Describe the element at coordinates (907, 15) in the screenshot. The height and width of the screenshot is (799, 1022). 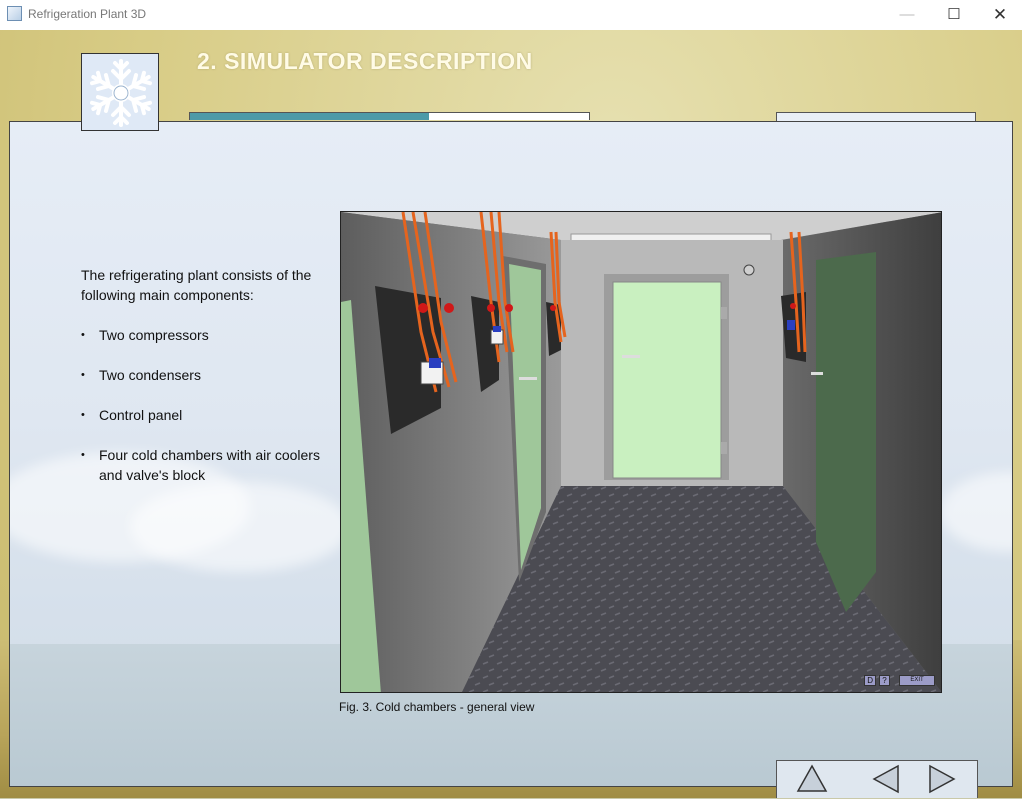
I see `minimize-icon: —` at that location.